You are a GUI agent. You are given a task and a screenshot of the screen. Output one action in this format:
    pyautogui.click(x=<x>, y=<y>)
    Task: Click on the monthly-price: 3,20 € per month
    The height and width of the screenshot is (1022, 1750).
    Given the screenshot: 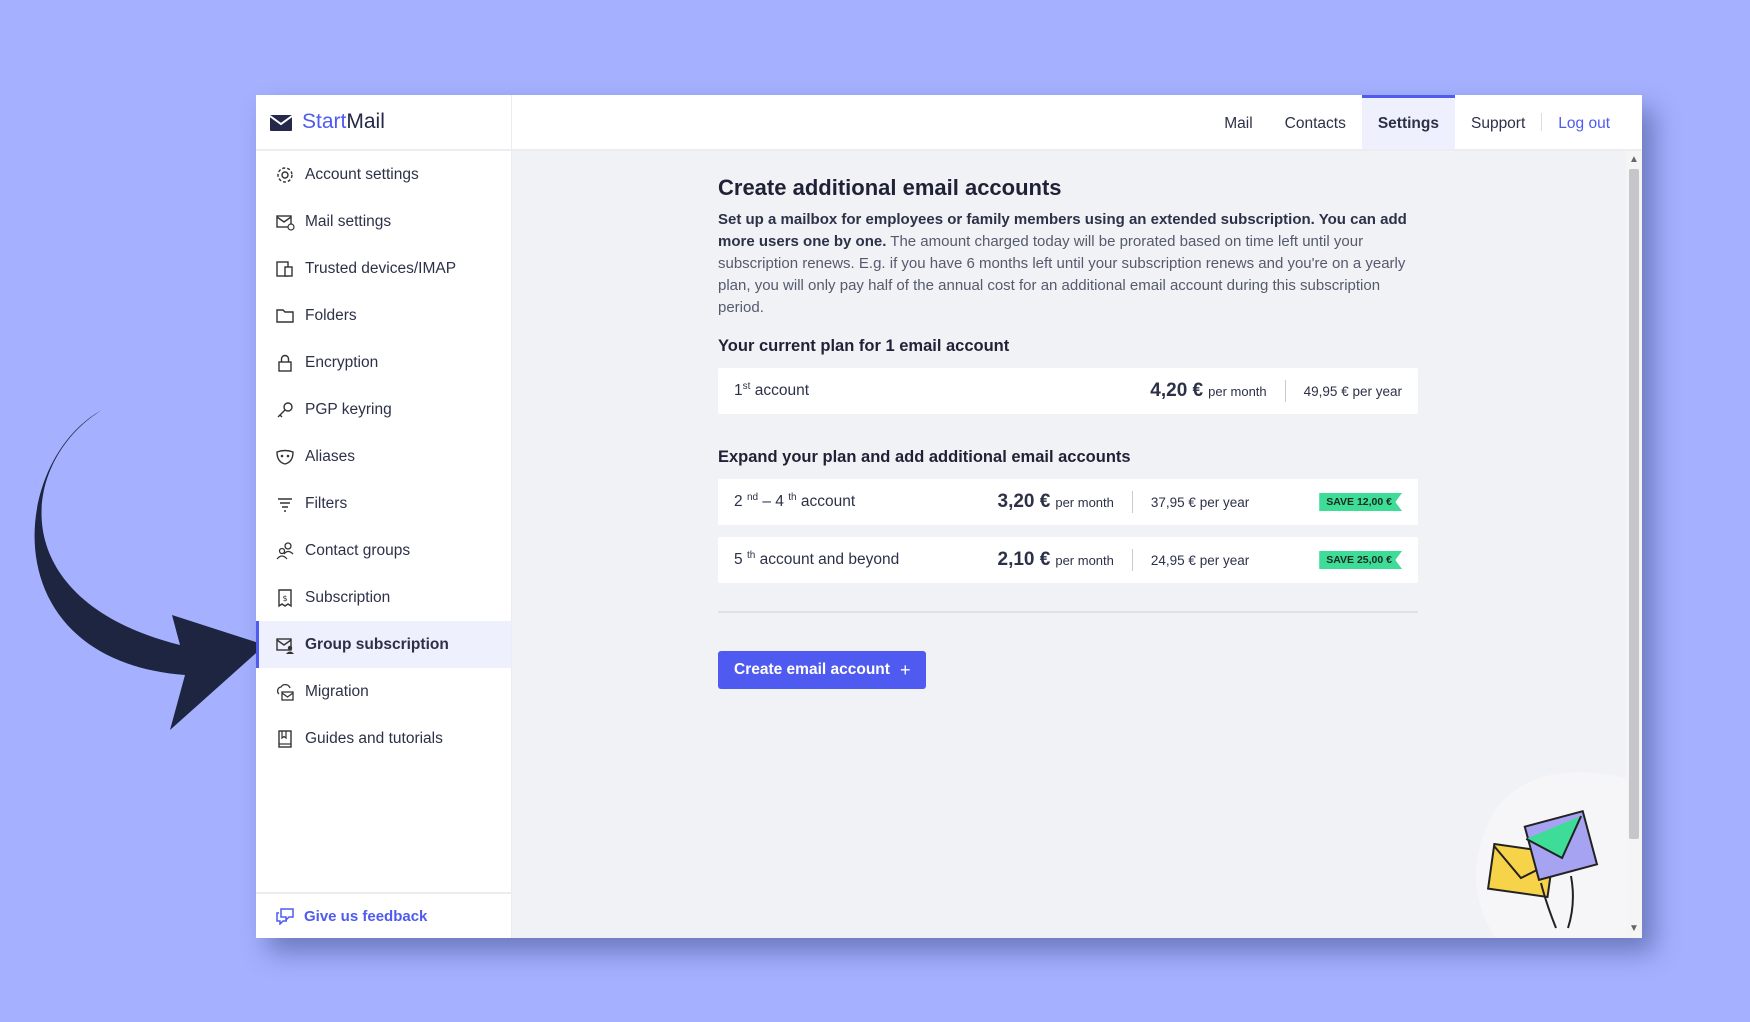 What is the action you would take?
    pyautogui.click(x=1056, y=502)
    